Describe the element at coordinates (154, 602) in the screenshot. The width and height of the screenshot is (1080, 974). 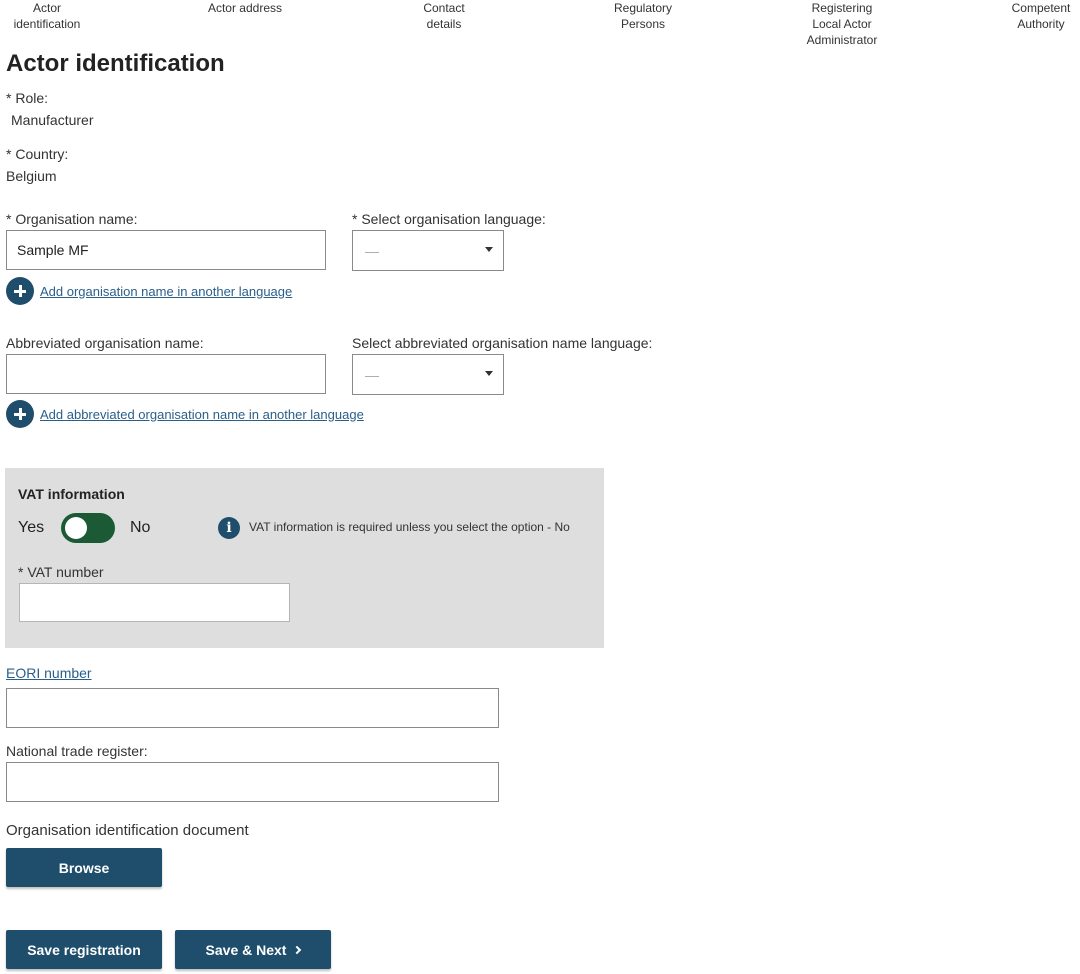
I see `vat-number-input` at that location.